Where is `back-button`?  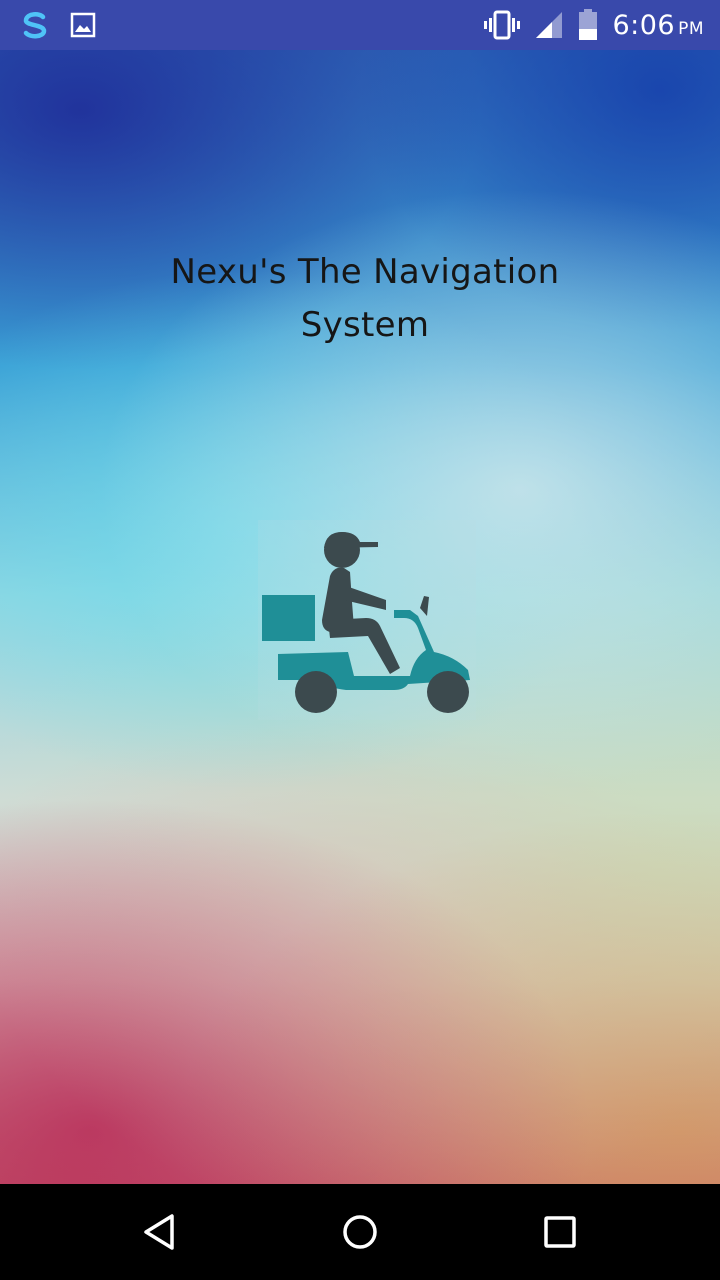
back-button is located at coordinates (160, 1232).